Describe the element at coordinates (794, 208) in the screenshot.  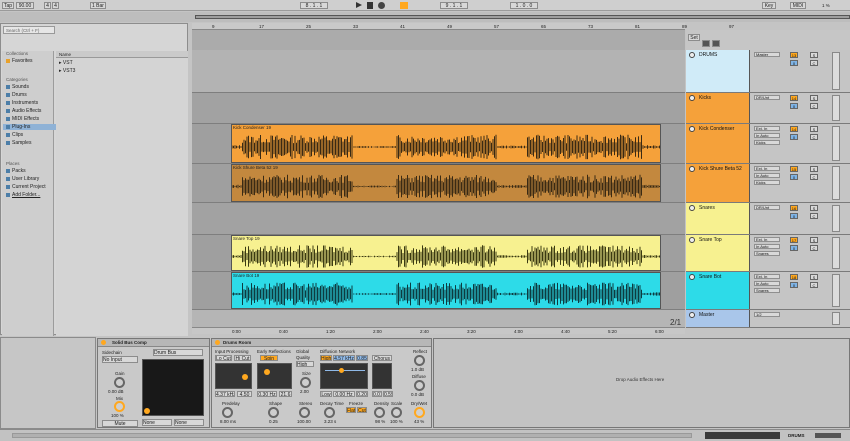
I see `track-activator-button: 16` at that location.